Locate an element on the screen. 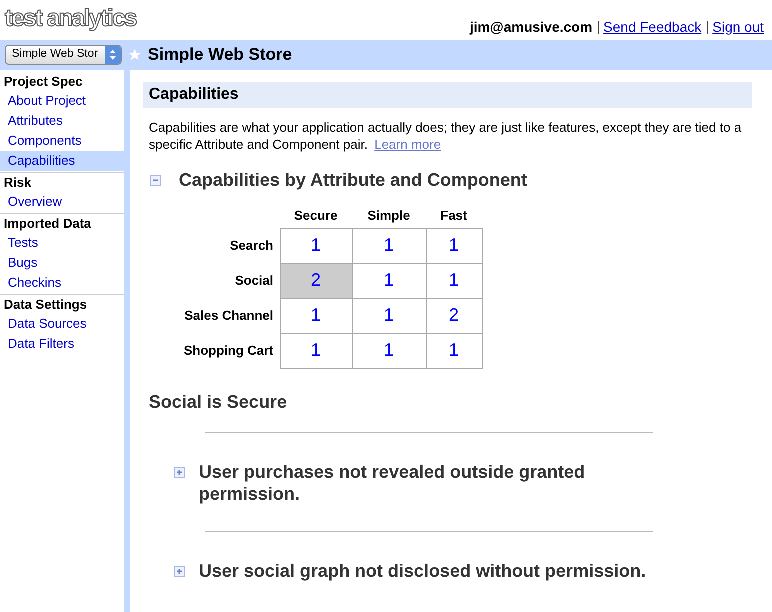 The width and height of the screenshot is (772, 612). header-link: Send Feedback is located at coordinates (653, 27).